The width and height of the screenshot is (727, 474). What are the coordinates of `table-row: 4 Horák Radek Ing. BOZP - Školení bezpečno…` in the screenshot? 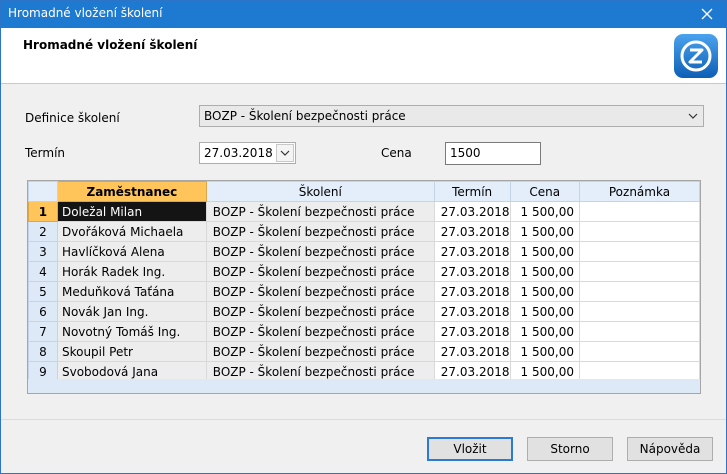 It's located at (364, 271).